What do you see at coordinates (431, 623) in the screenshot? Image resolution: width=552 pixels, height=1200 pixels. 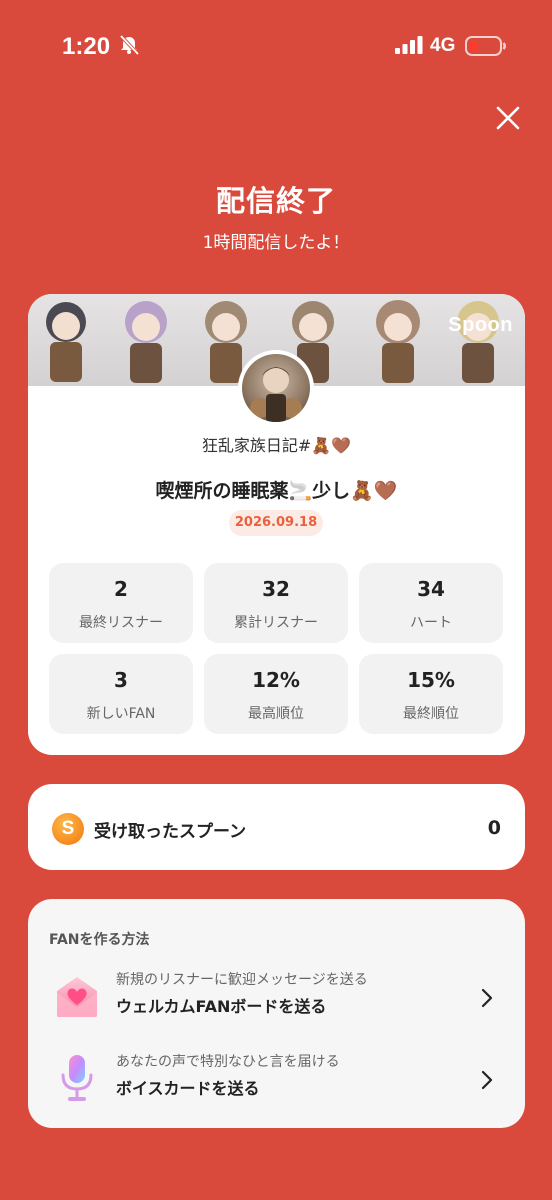 I see `stat-label: ハート` at bounding box center [431, 623].